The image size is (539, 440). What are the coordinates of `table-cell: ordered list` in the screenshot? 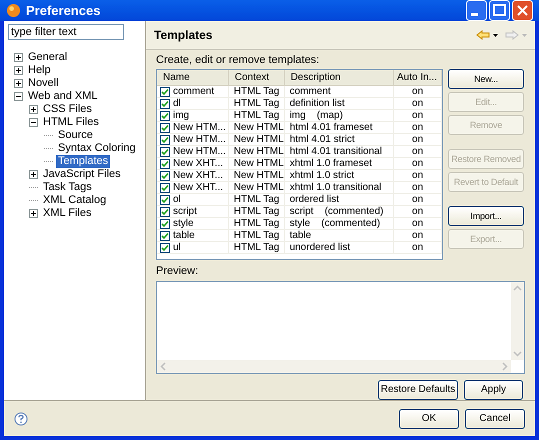 It's located at (315, 199).